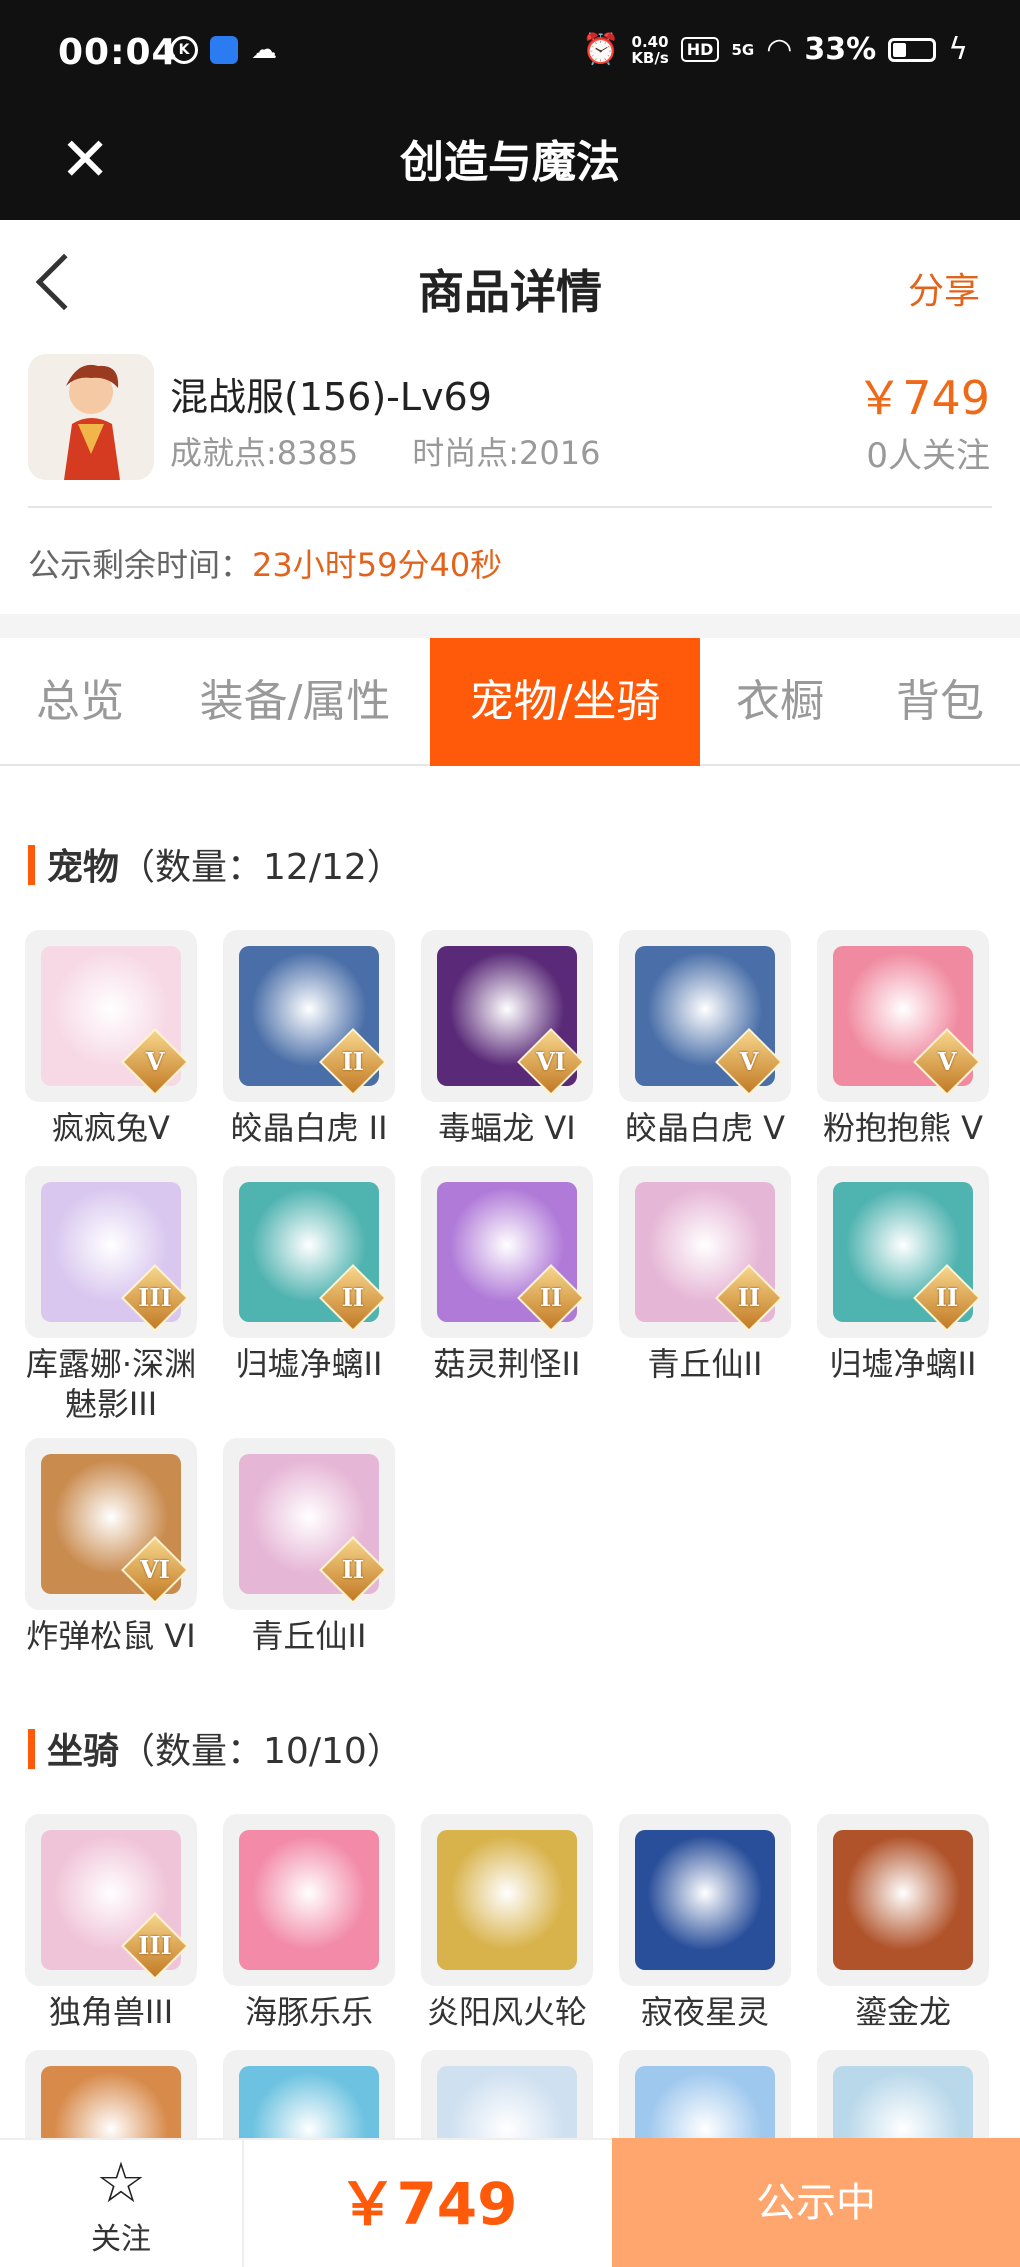 The image size is (1020, 2267). What do you see at coordinates (780, 702) in the screenshot?
I see `tab-wardrobe: 衣橱` at bounding box center [780, 702].